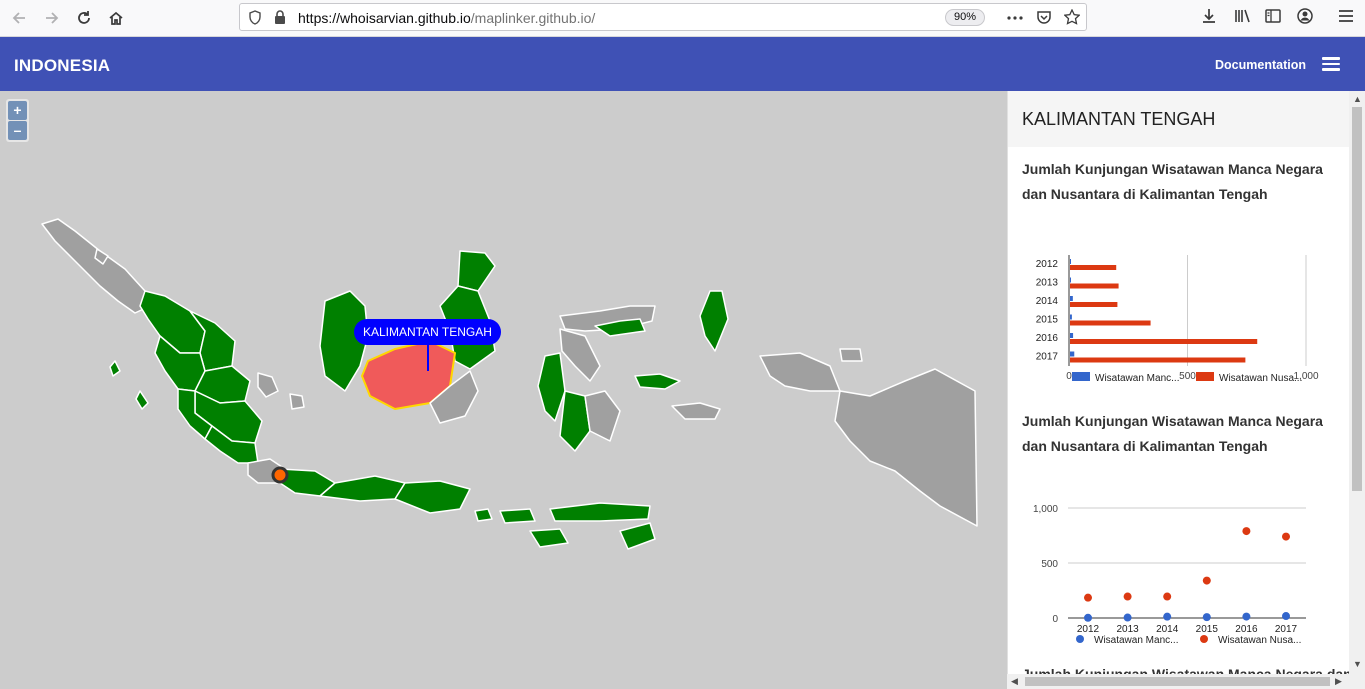 This screenshot has width=1365, height=689. I want to click on scroll-right-arrow-icon: ▶, so click(1338, 681).